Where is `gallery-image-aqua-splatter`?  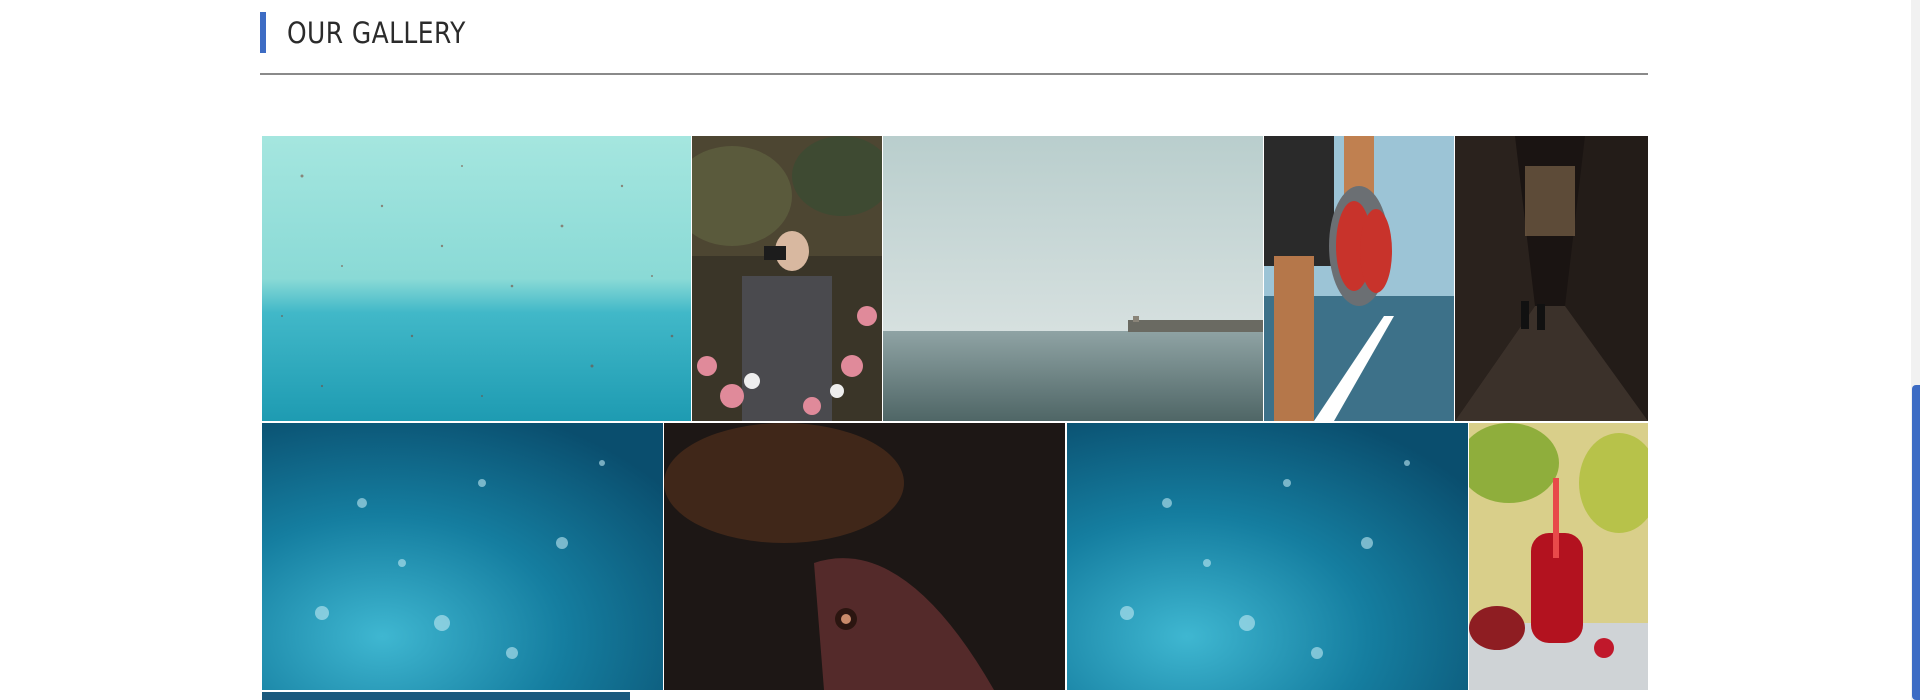 gallery-image-aqua-splatter is located at coordinates (476, 278).